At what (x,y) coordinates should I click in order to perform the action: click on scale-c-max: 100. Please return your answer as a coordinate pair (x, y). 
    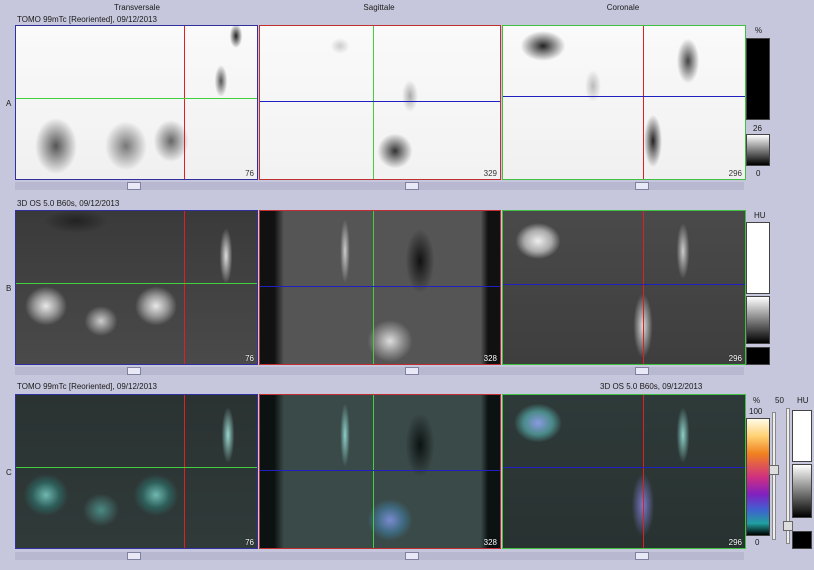
    Looking at the image, I should click on (756, 411).